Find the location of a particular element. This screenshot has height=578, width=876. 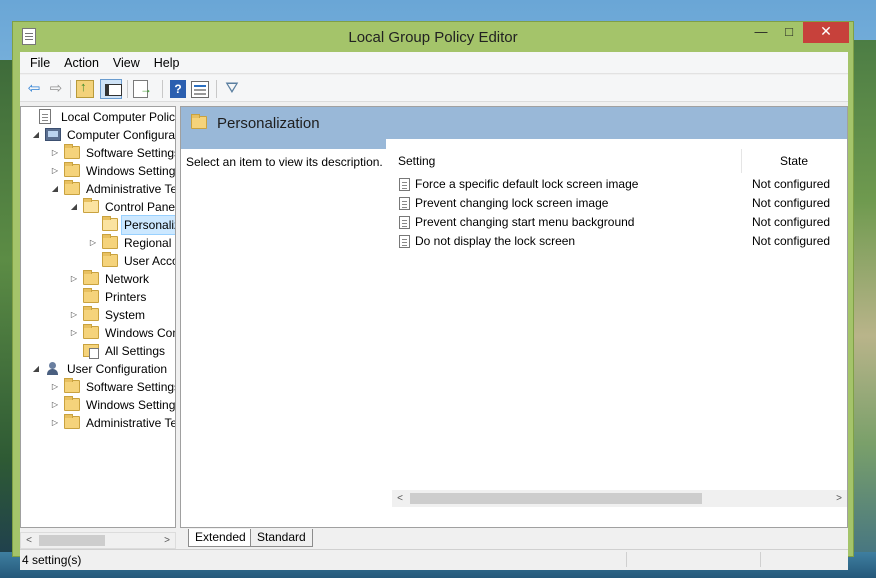

forward-arrow-icon: ⇨ is located at coordinates (56, 89).